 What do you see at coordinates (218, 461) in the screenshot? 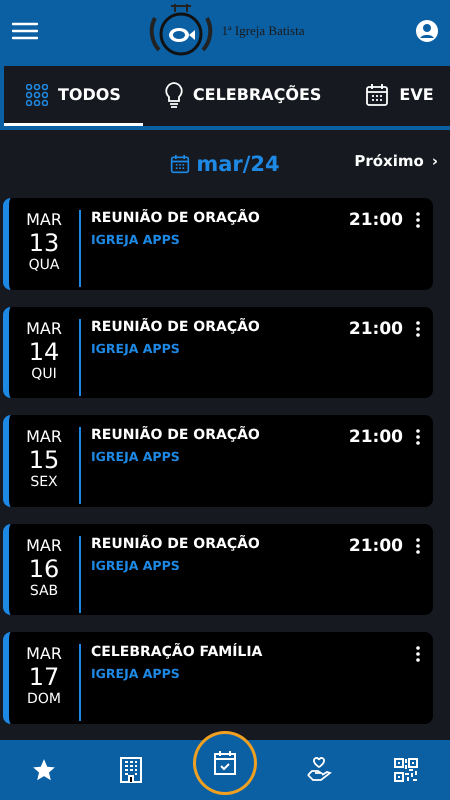
I see `event-card: MAR 15 SEX REUNIÃO DE ORAÇÃO IGREJA APPS 21:00` at bounding box center [218, 461].